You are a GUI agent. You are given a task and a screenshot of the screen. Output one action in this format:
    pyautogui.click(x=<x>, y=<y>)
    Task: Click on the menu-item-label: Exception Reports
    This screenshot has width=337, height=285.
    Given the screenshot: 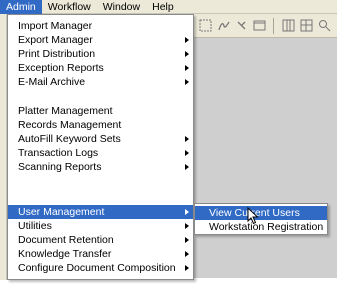 What is the action you would take?
    pyautogui.click(x=61, y=68)
    